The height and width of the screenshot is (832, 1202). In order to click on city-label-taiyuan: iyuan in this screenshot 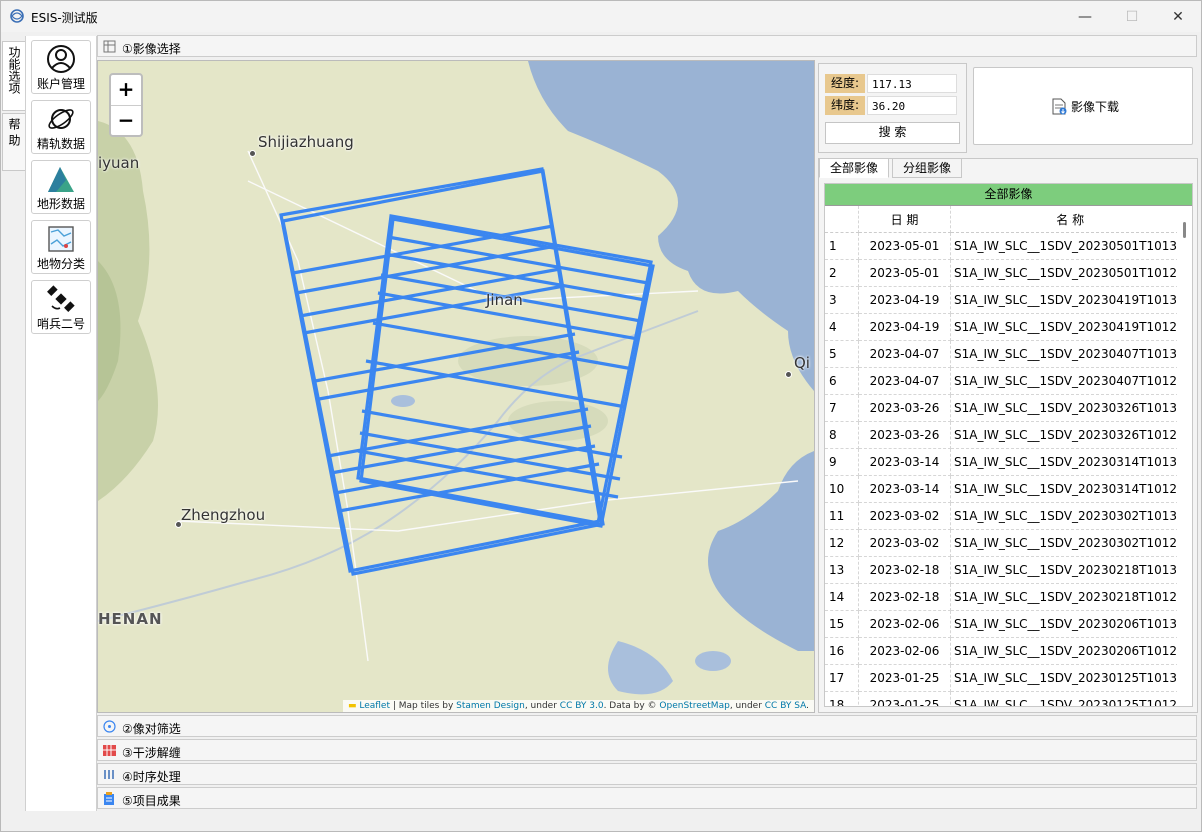, I will do `click(119, 163)`.